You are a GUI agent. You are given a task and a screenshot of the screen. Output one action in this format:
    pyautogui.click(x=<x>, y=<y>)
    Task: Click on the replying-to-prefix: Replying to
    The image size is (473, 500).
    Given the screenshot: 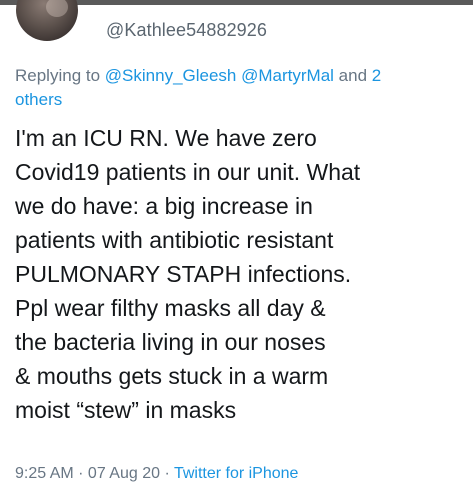 What is the action you would take?
    pyautogui.click(x=60, y=75)
    